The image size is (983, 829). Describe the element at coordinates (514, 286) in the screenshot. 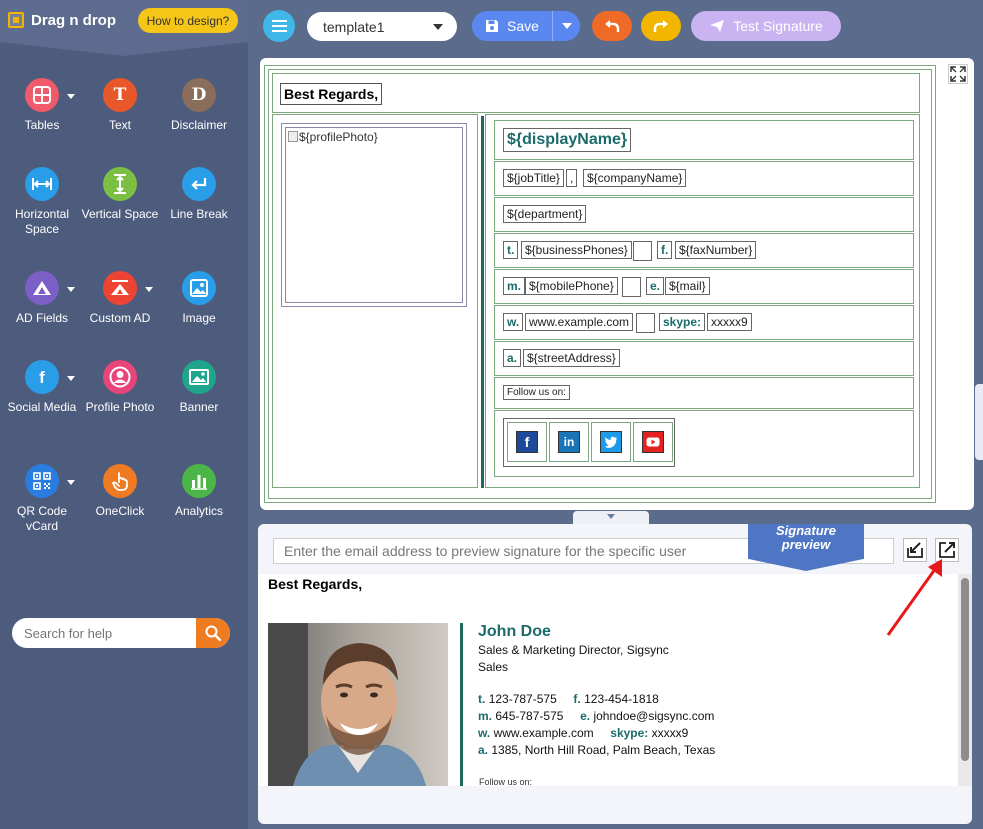

I see `m-label: m.` at that location.